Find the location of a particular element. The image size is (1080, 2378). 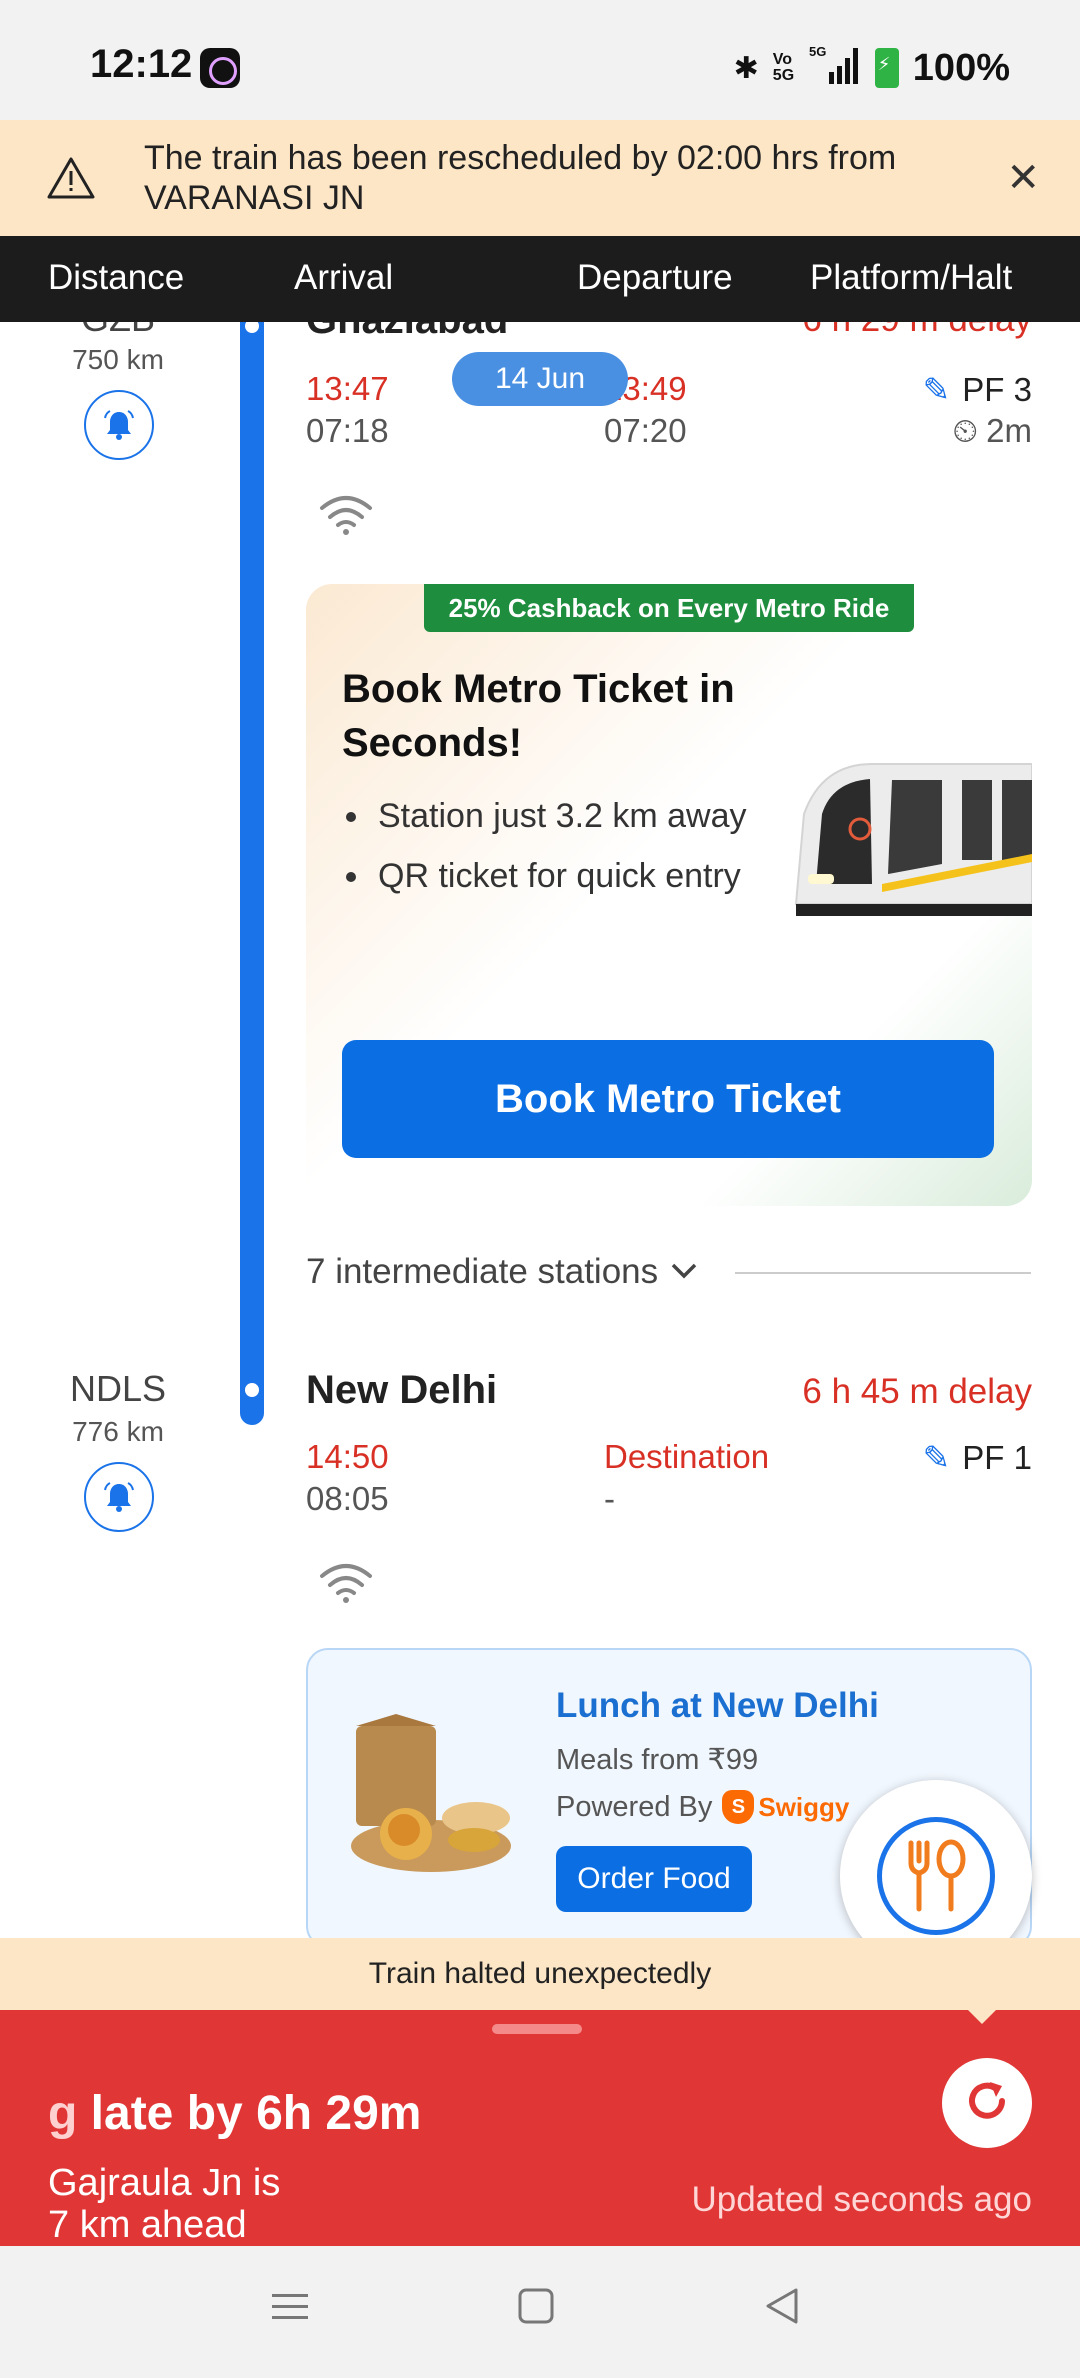

svg-text: 5G is located at coordinates (817, 51).